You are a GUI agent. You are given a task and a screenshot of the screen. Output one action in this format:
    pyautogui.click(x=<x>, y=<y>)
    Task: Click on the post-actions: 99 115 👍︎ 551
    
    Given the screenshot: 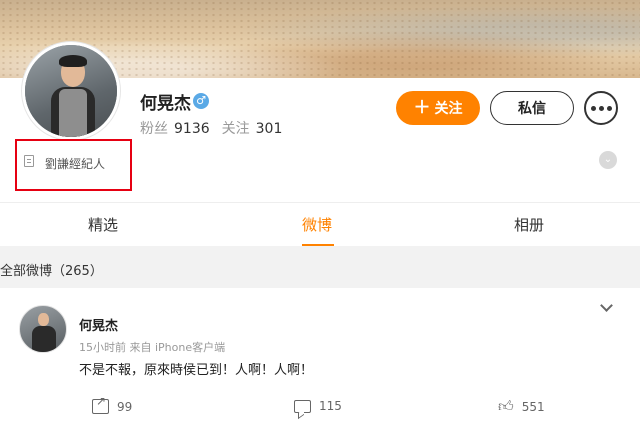 What is the action you would take?
    pyautogui.click(x=320, y=407)
    